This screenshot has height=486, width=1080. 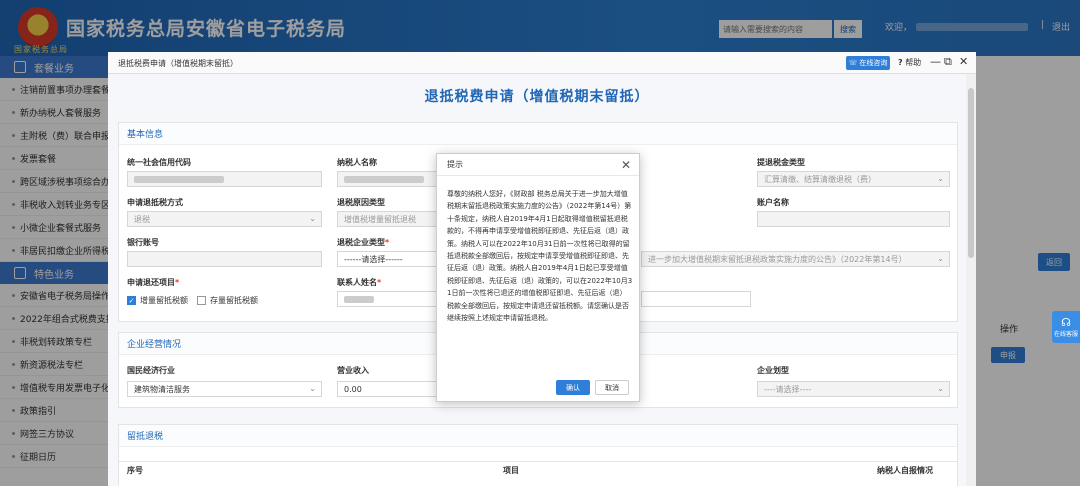 I want to click on online-consult-button: ☏ 在线咨询, so click(x=868, y=63).